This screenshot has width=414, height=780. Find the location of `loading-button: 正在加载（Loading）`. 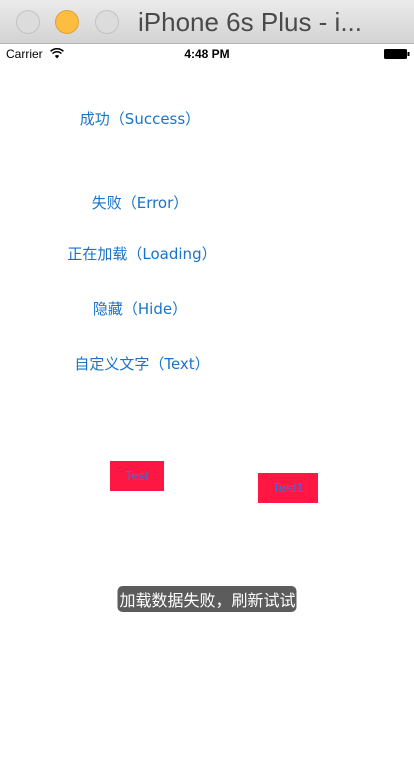

loading-button: 正在加载（Loading） is located at coordinates (141, 253).